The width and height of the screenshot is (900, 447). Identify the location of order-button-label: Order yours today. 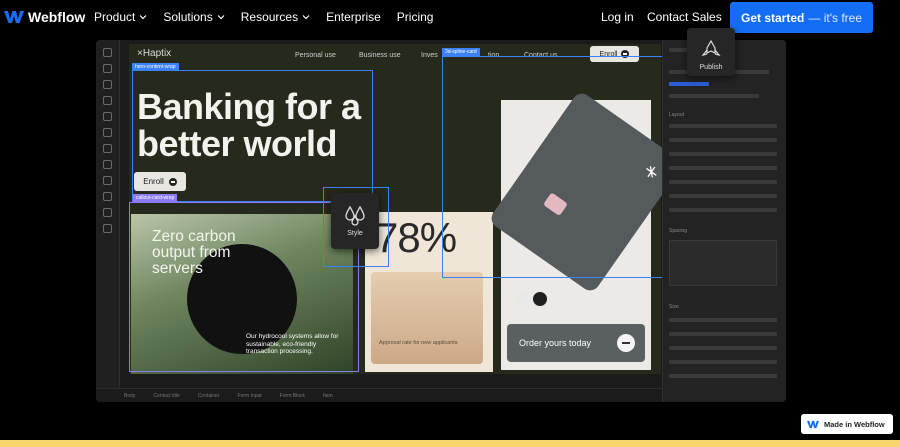
(555, 343).